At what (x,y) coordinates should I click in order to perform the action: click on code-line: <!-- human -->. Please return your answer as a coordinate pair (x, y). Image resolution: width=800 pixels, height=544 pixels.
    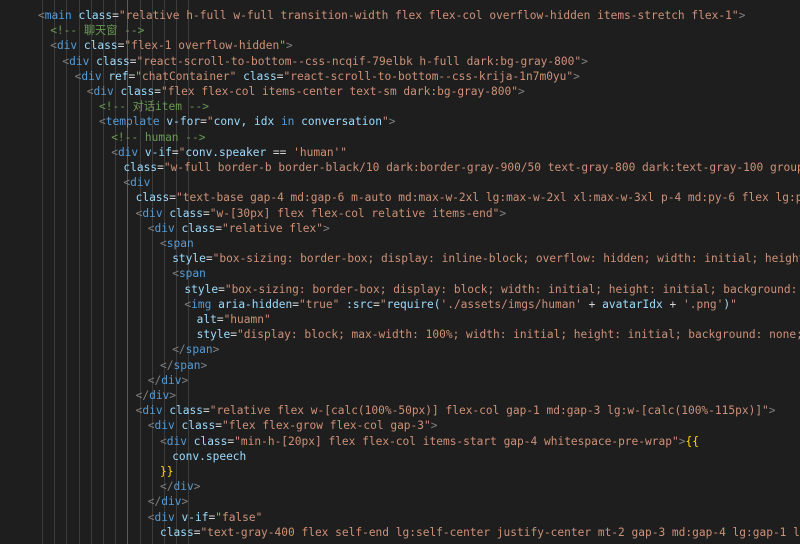
    Looking at the image, I should click on (158, 137).